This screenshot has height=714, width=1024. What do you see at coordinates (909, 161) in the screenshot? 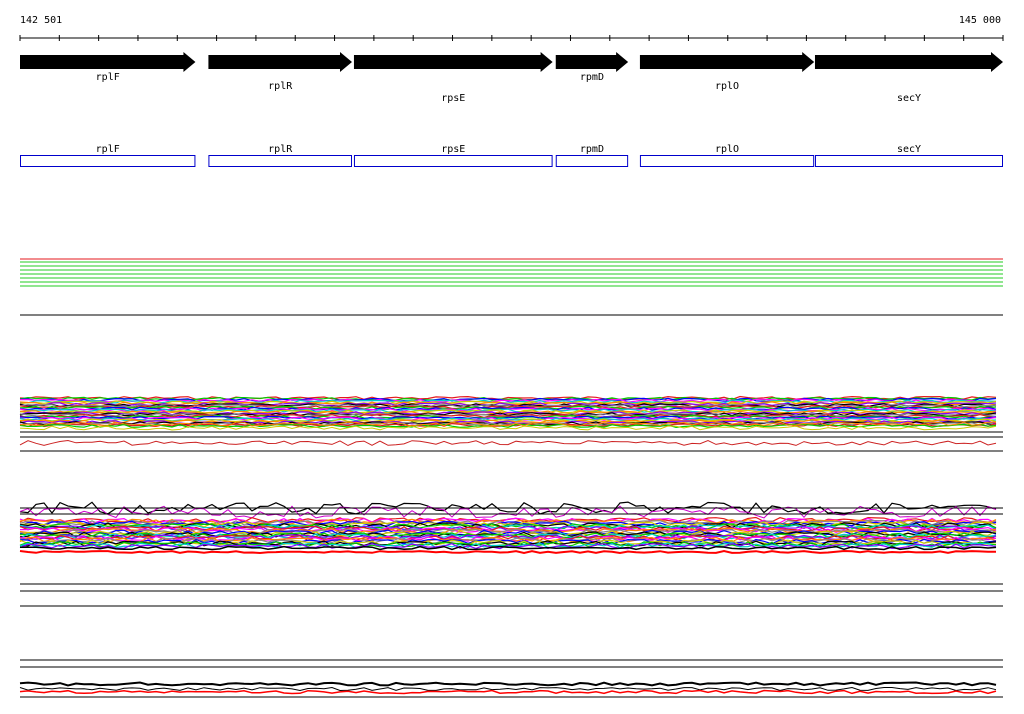
I see `gene-box-secY` at bounding box center [909, 161].